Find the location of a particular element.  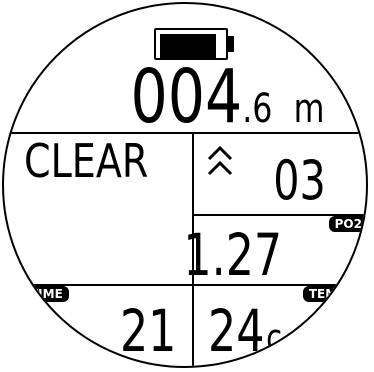

temp-unit: c is located at coordinates (274, 338).